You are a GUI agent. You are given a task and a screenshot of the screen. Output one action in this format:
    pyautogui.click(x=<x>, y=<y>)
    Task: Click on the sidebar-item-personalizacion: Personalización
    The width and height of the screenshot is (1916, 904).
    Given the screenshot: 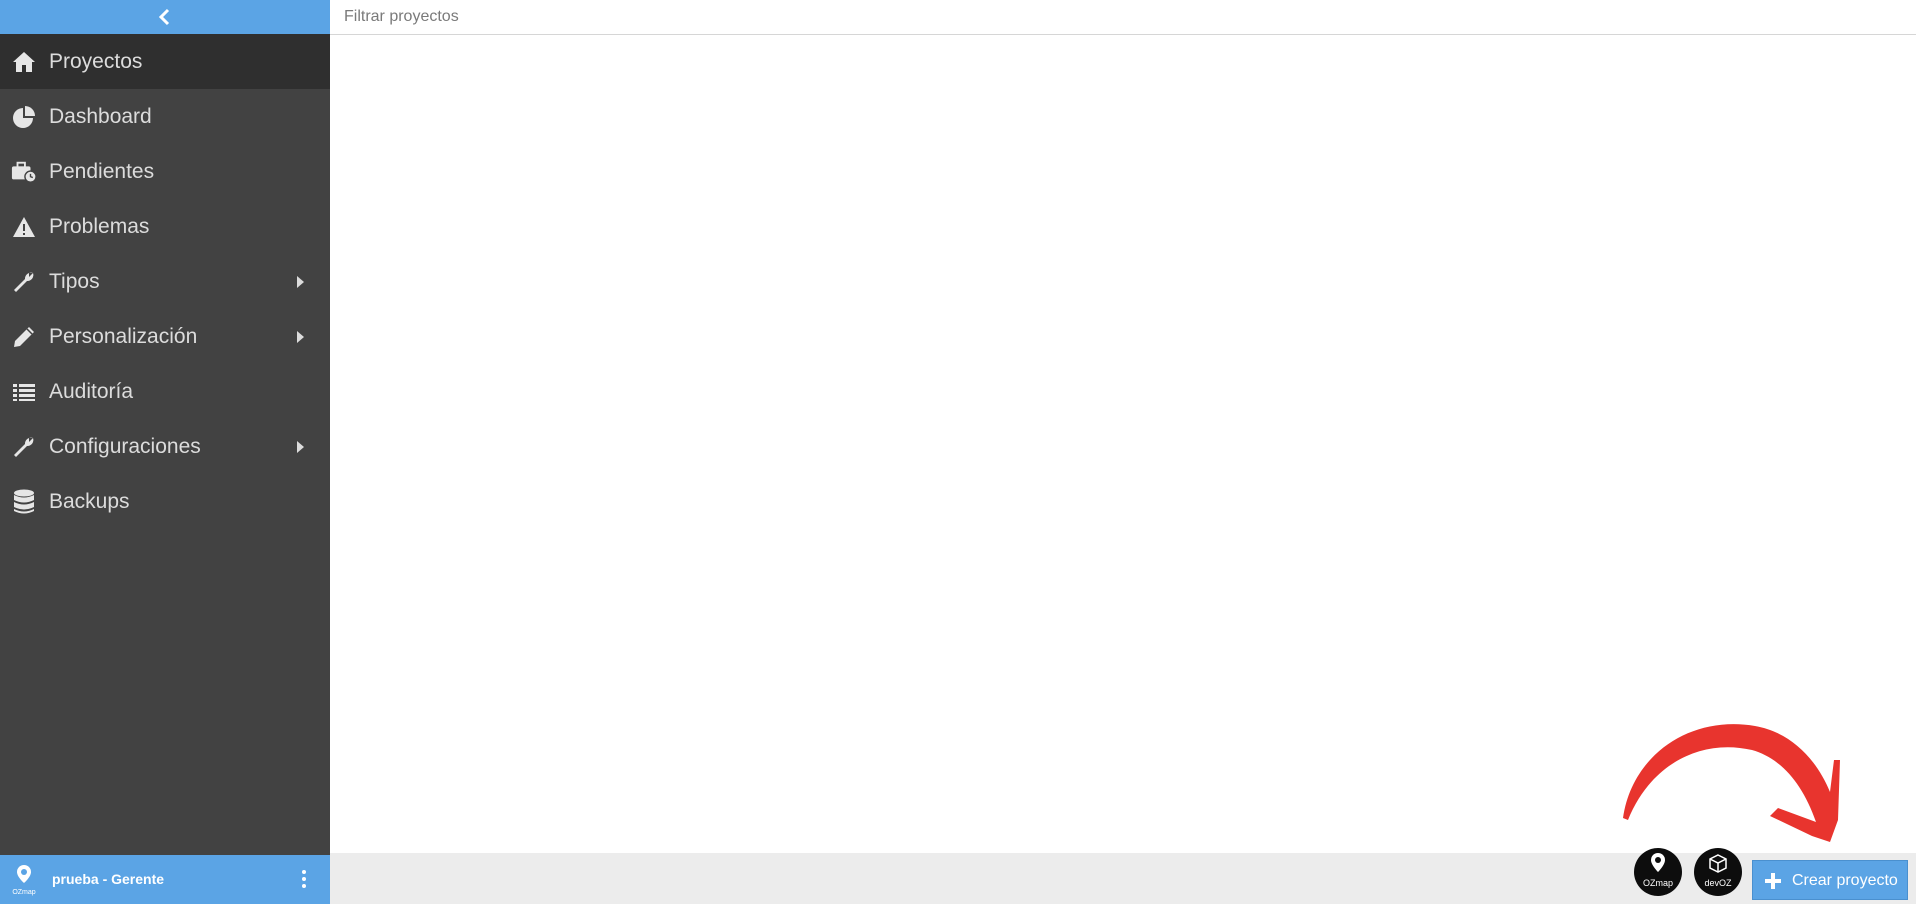 What is the action you would take?
    pyautogui.click(x=165, y=336)
    